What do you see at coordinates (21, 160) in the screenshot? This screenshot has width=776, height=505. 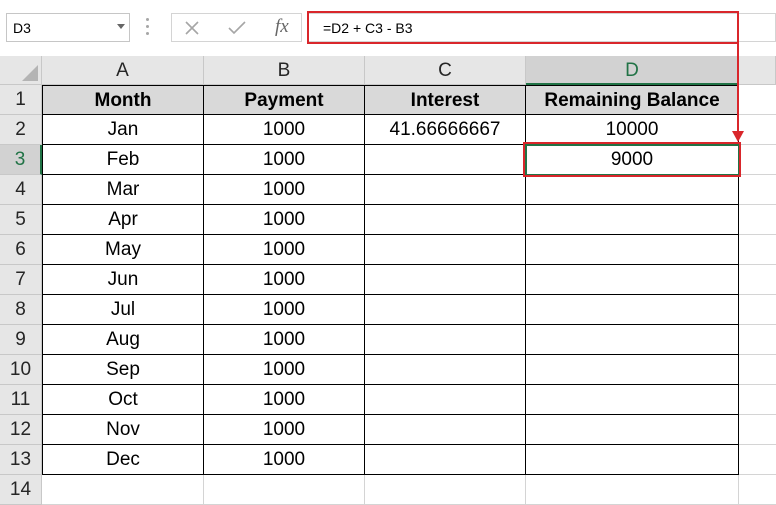 I see `row-header-3: 3` at bounding box center [21, 160].